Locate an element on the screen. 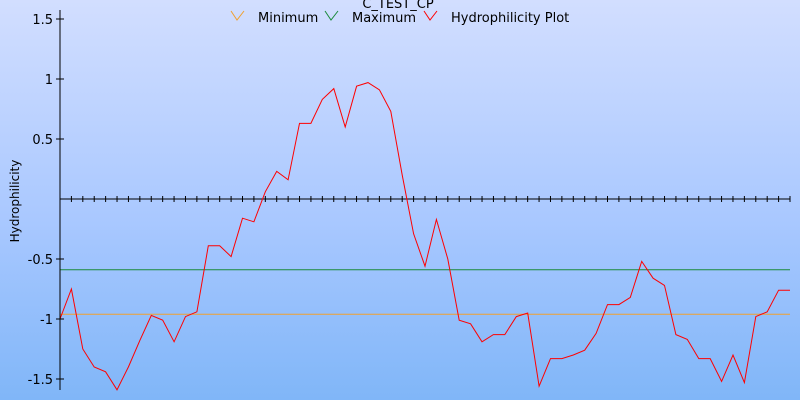 The image size is (800, 400). reference-lines is located at coordinates (425, 292).